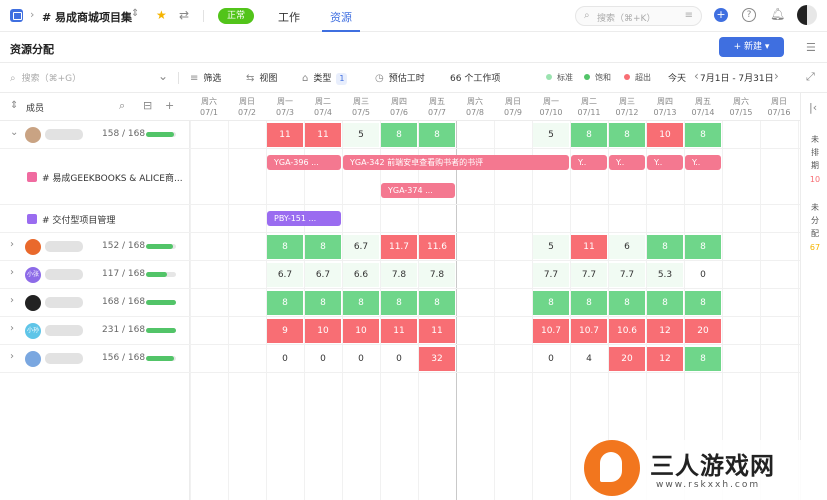 The height and width of the screenshot is (500, 827). Describe the element at coordinates (751, 47) in the screenshot. I see `new-button: + 新建 ▾` at that location.